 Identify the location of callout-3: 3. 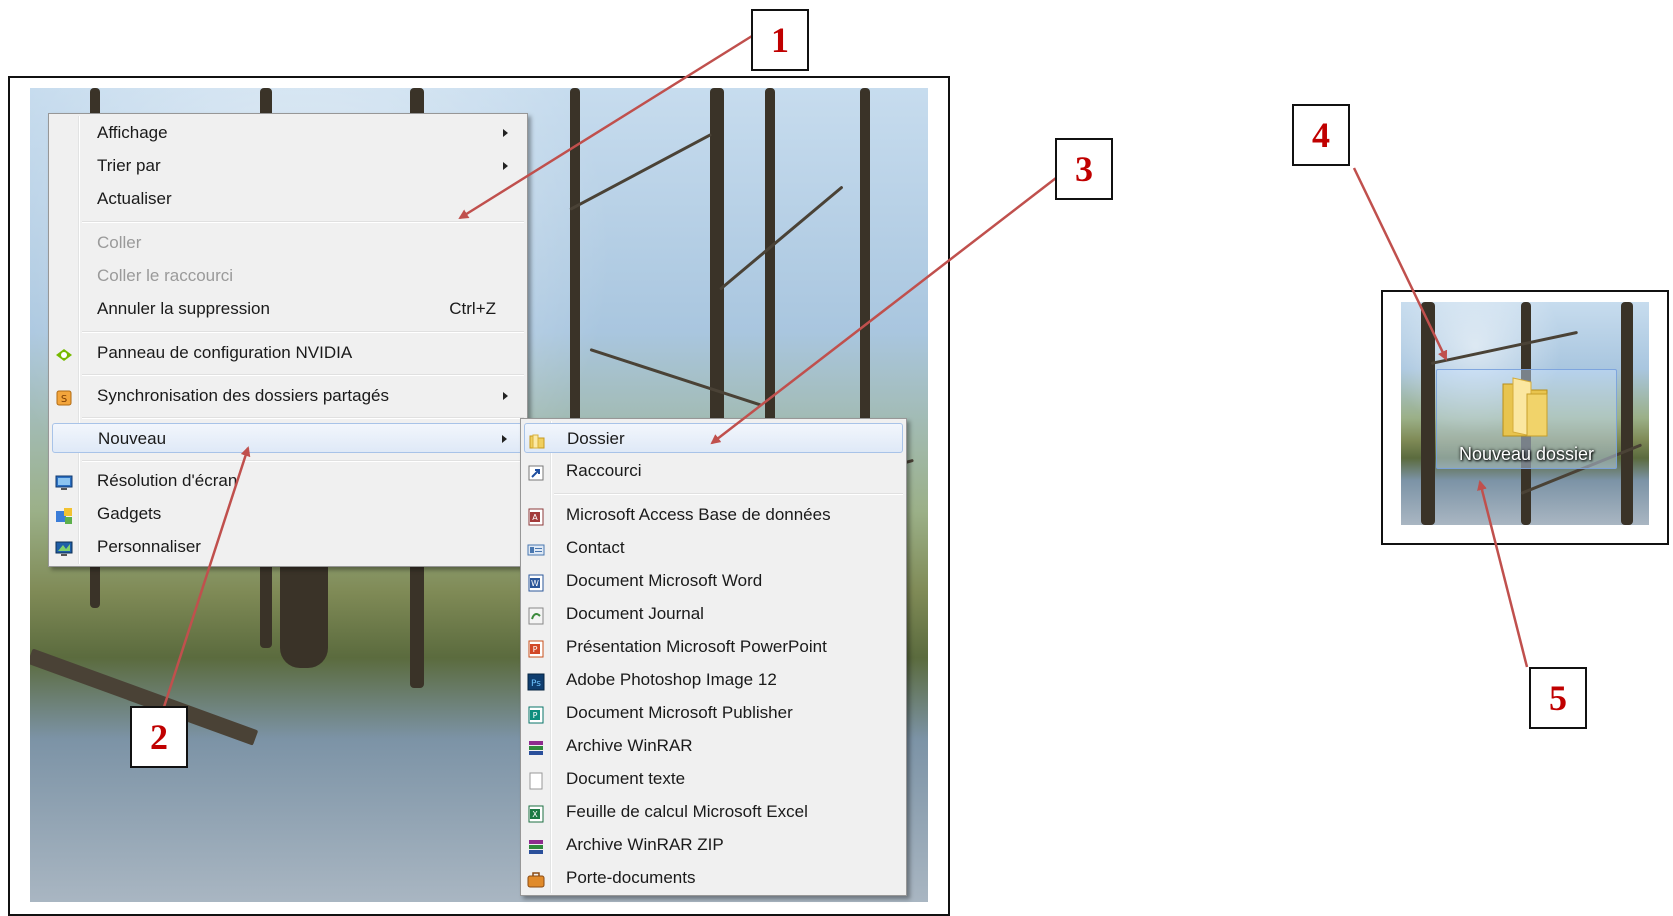
(1084, 169).